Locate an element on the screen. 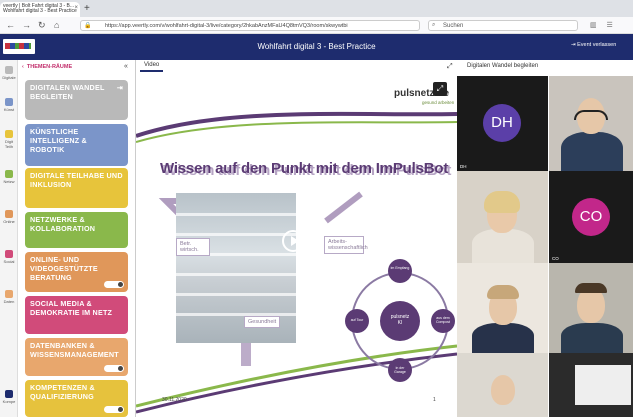  node-right: aus dem Compost is located at coordinates (442, 320).